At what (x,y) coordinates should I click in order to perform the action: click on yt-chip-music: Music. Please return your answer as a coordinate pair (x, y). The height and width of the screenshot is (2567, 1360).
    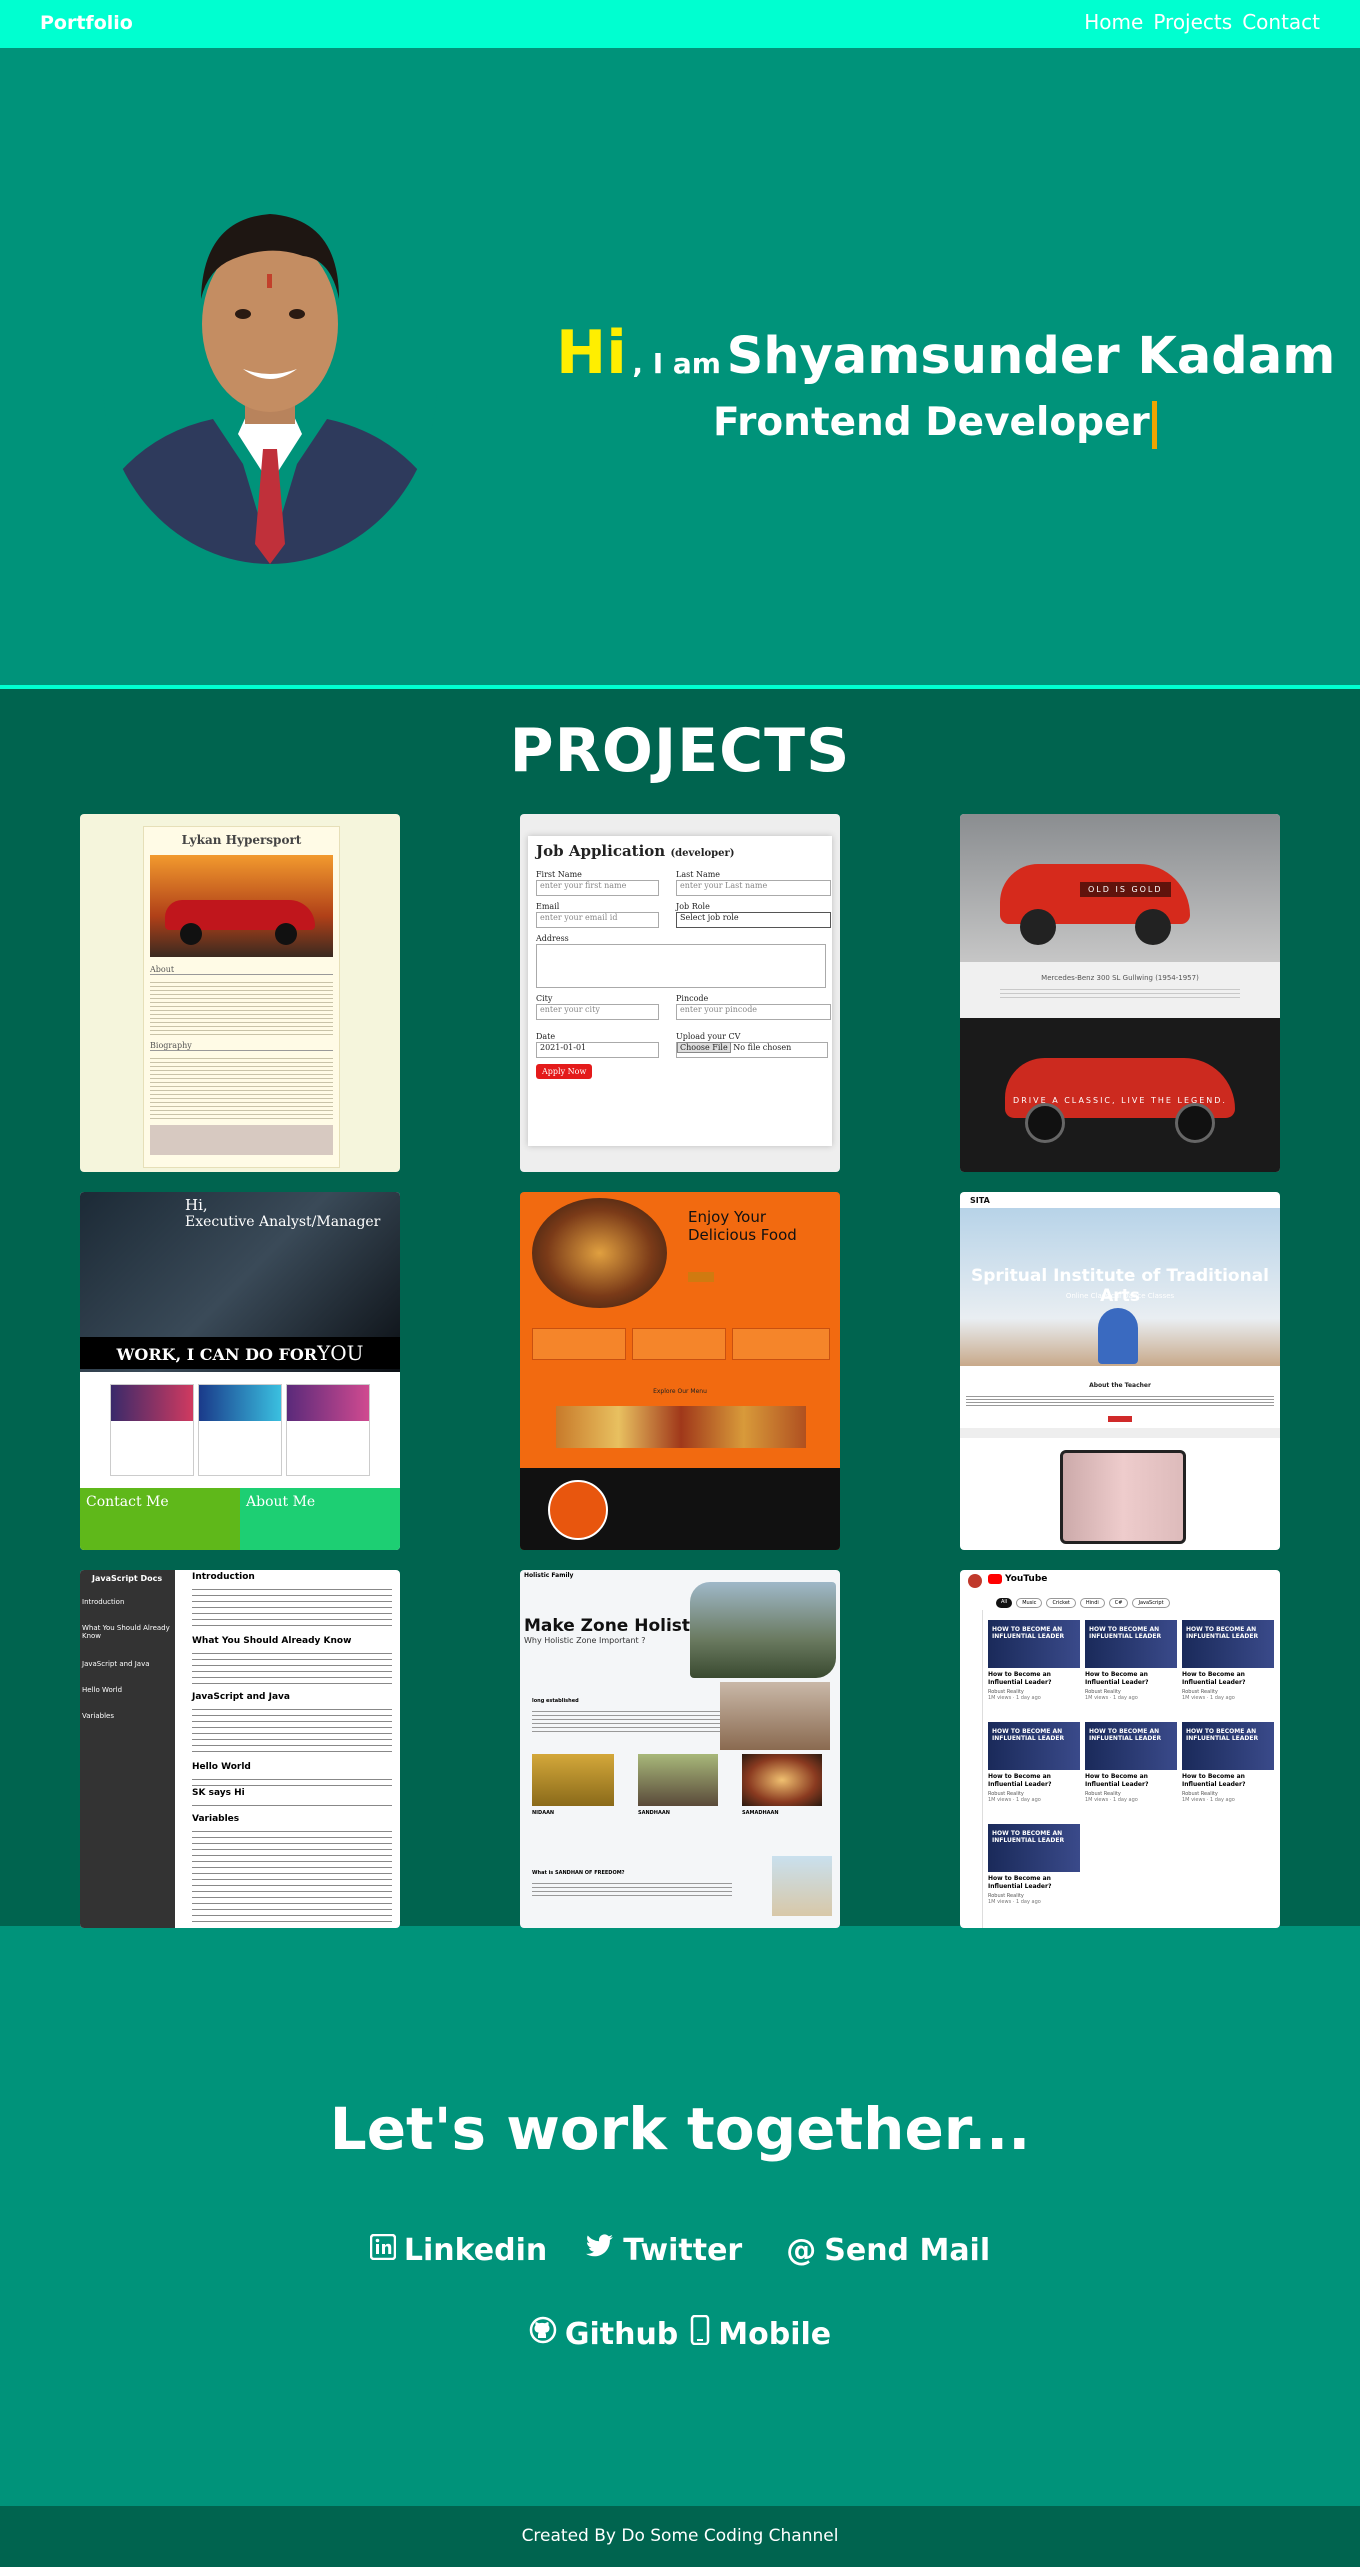
    Looking at the image, I should click on (1029, 1603).